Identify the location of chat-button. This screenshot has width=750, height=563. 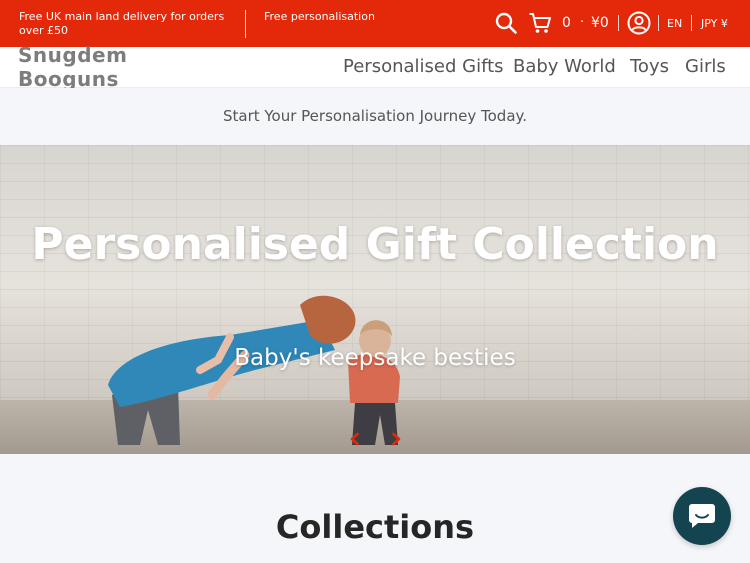
(702, 516).